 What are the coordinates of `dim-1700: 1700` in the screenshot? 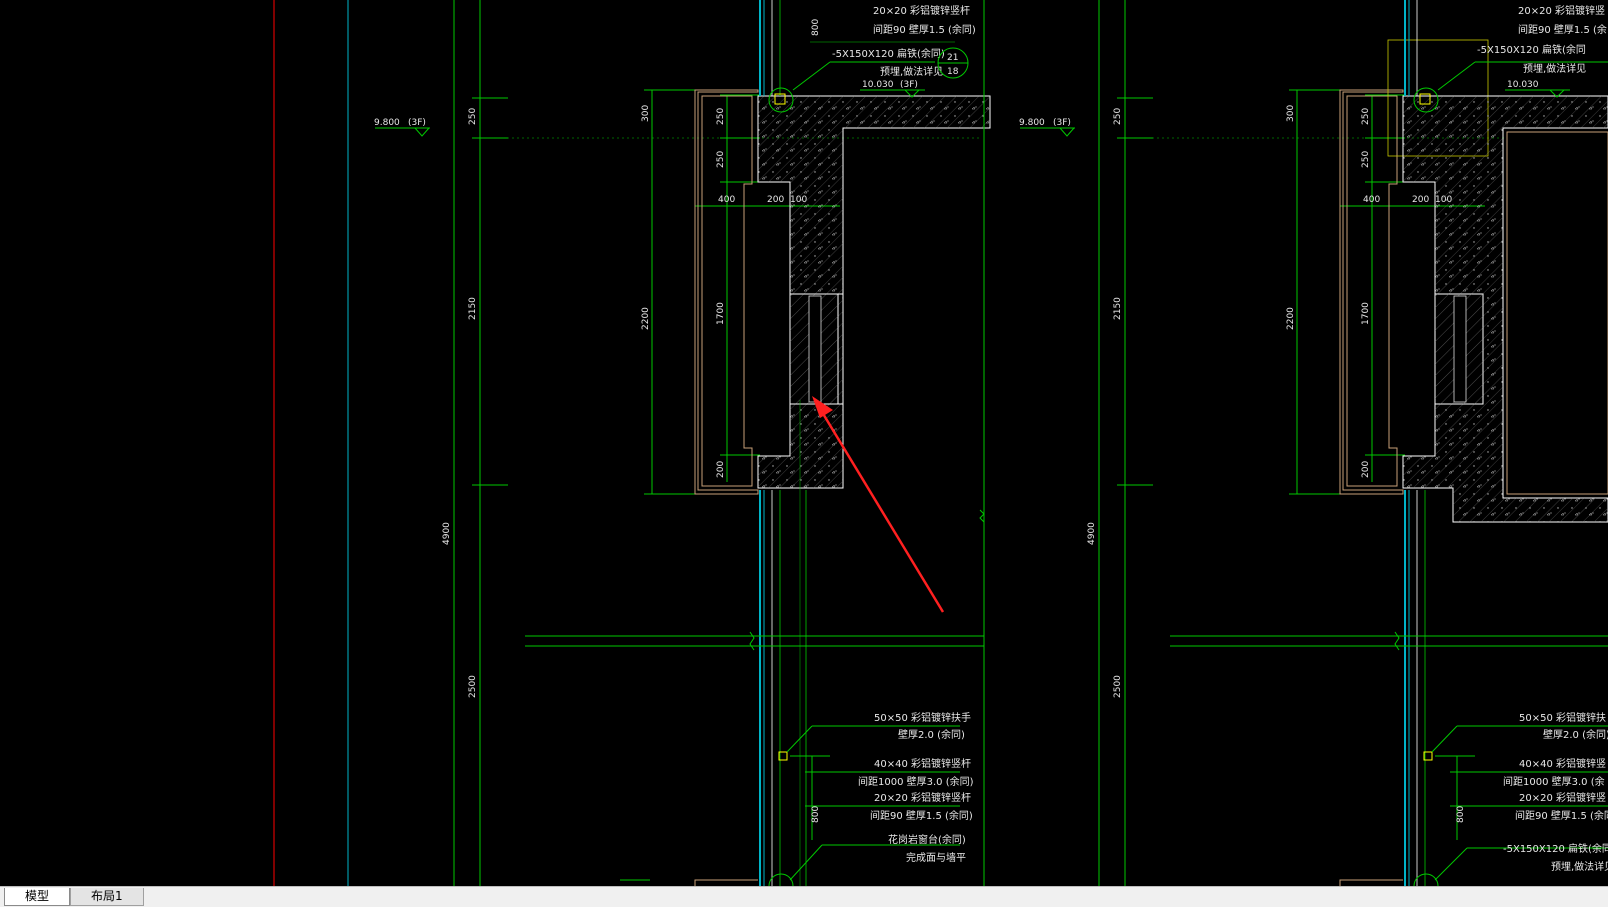 It's located at (721, 313).